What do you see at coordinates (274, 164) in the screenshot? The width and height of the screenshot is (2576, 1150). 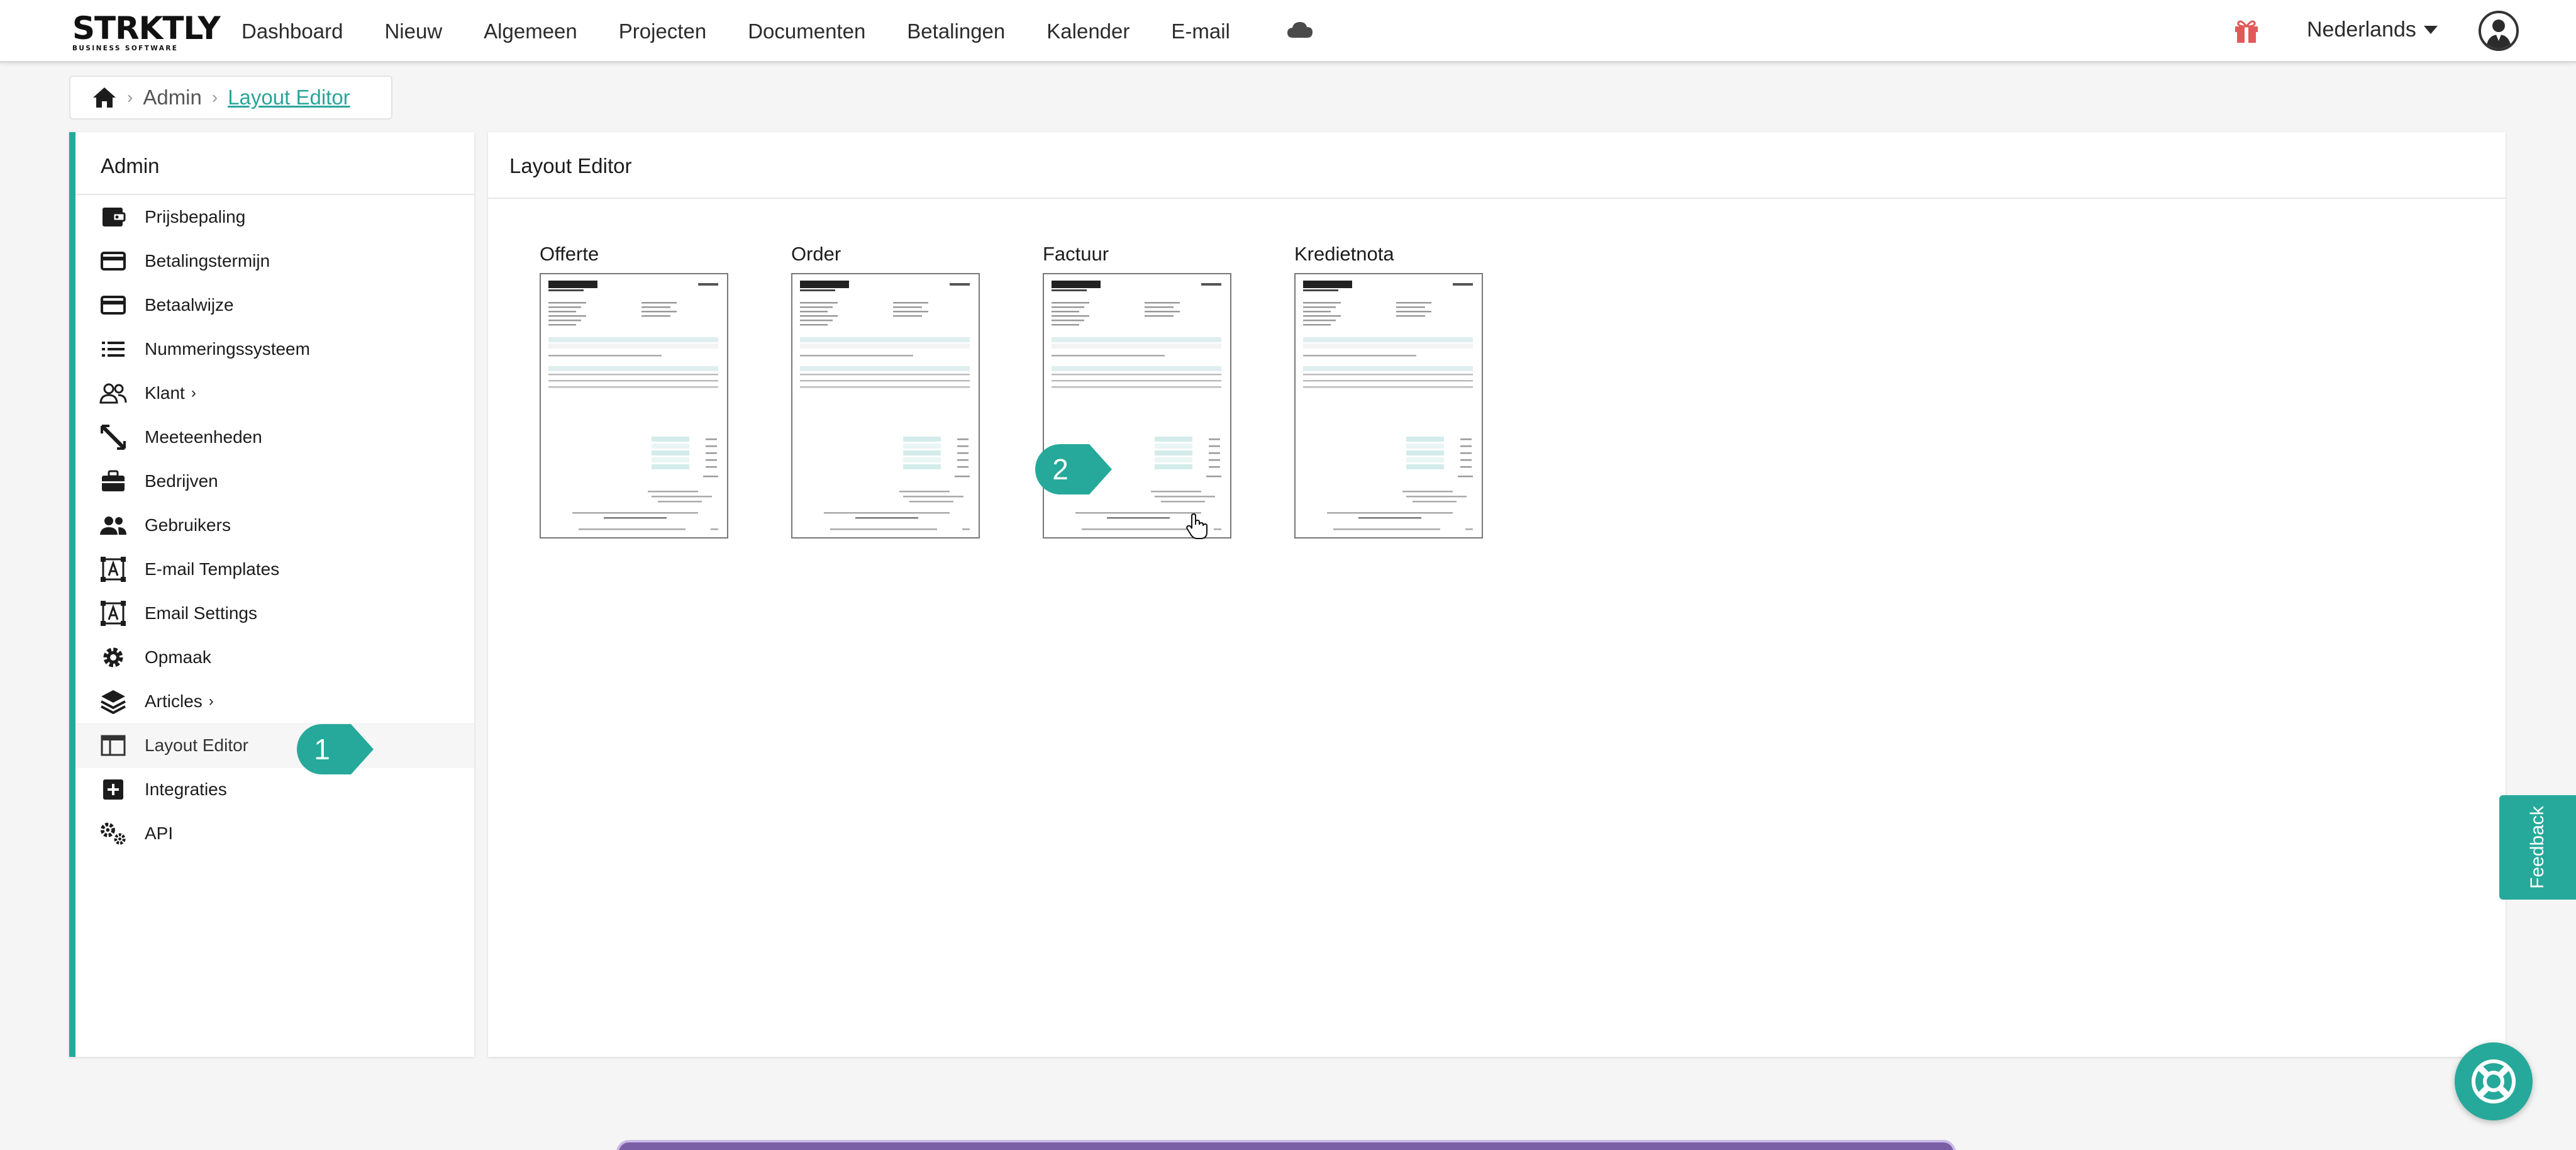 I see `sidebar-title: Admin` at bounding box center [274, 164].